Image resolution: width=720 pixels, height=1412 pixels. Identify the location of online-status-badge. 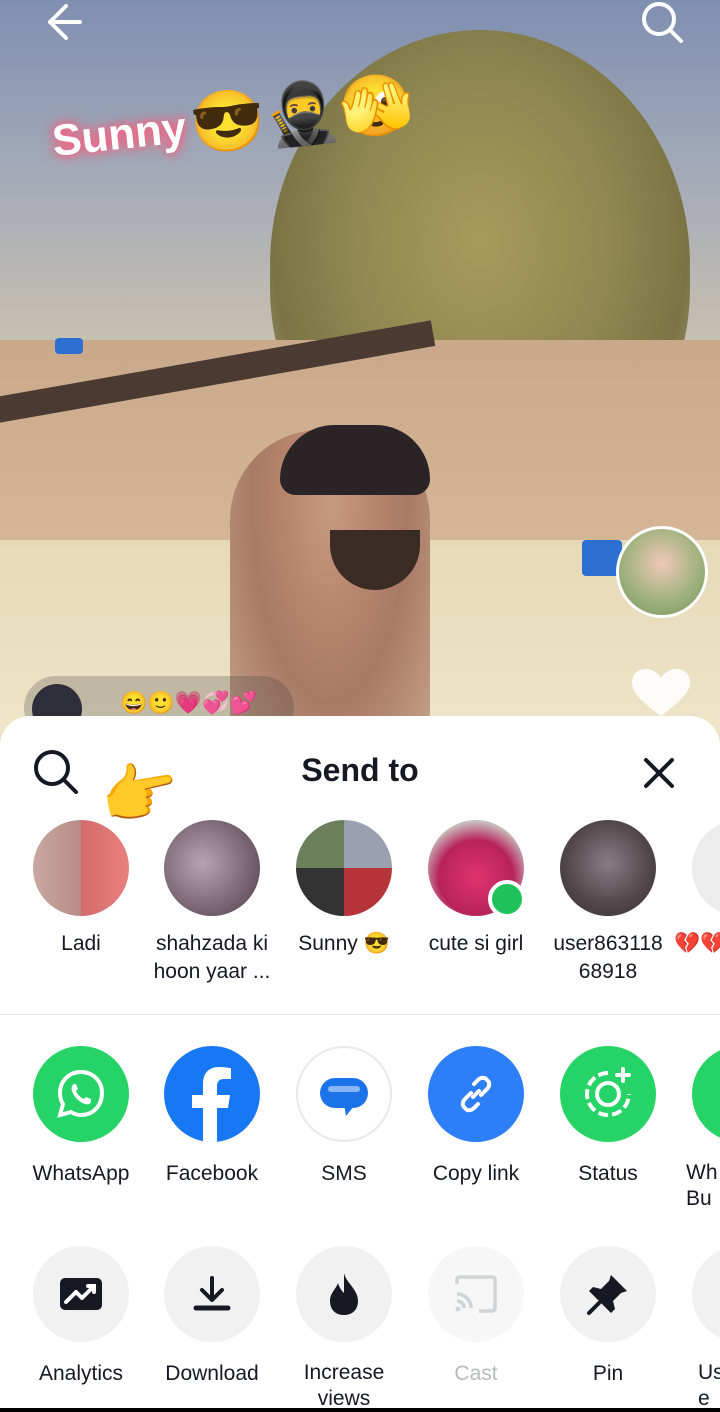
(507, 899).